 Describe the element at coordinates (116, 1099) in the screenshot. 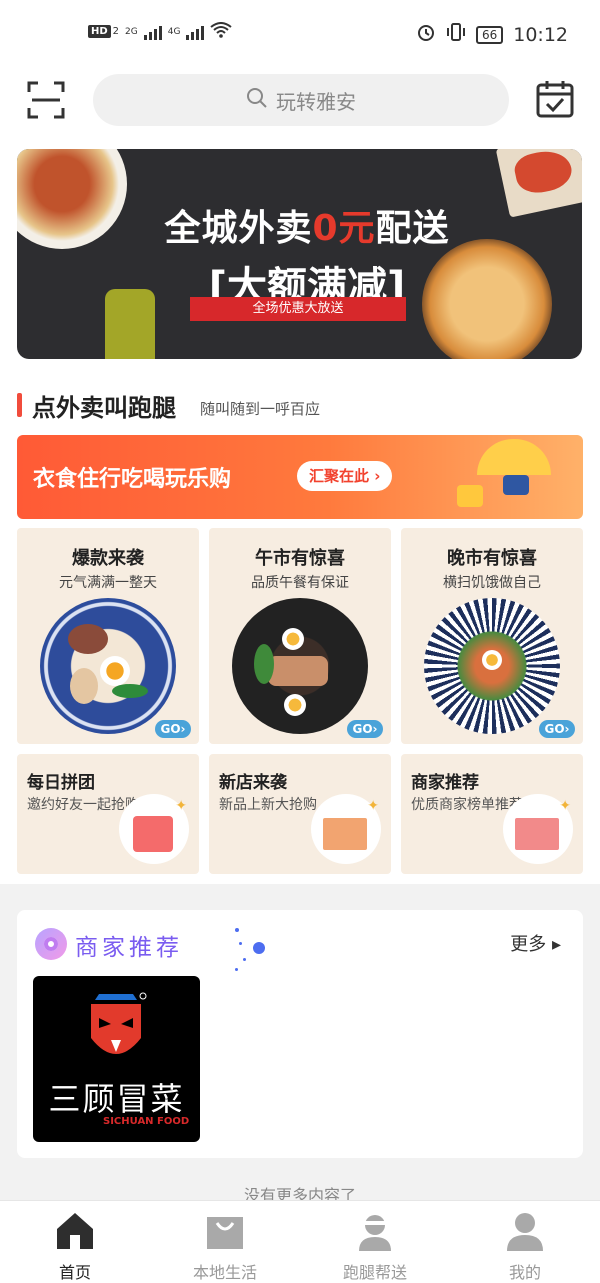

I see `merchant-logo-text: 三顾冒菜` at that location.